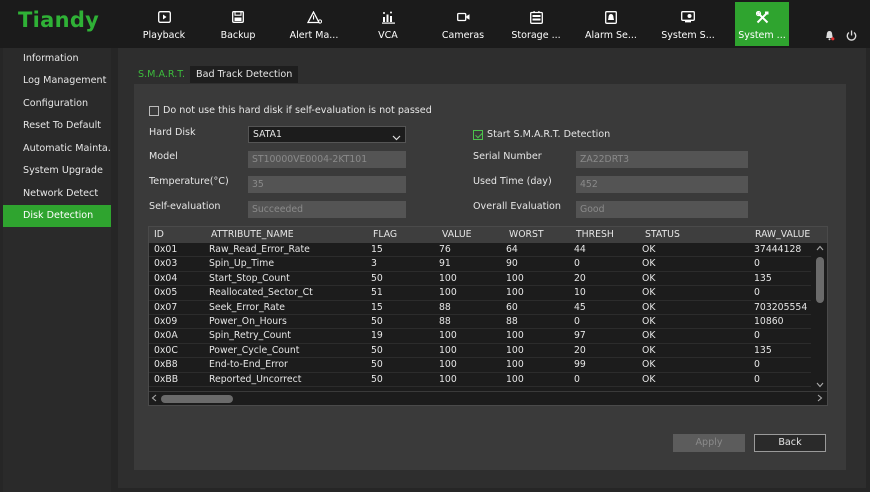 Image resolution: width=870 pixels, height=492 pixels. What do you see at coordinates (577, 379) in the screenshot?
I see `cell-thresh: 0` at bounding box center [577, 379].